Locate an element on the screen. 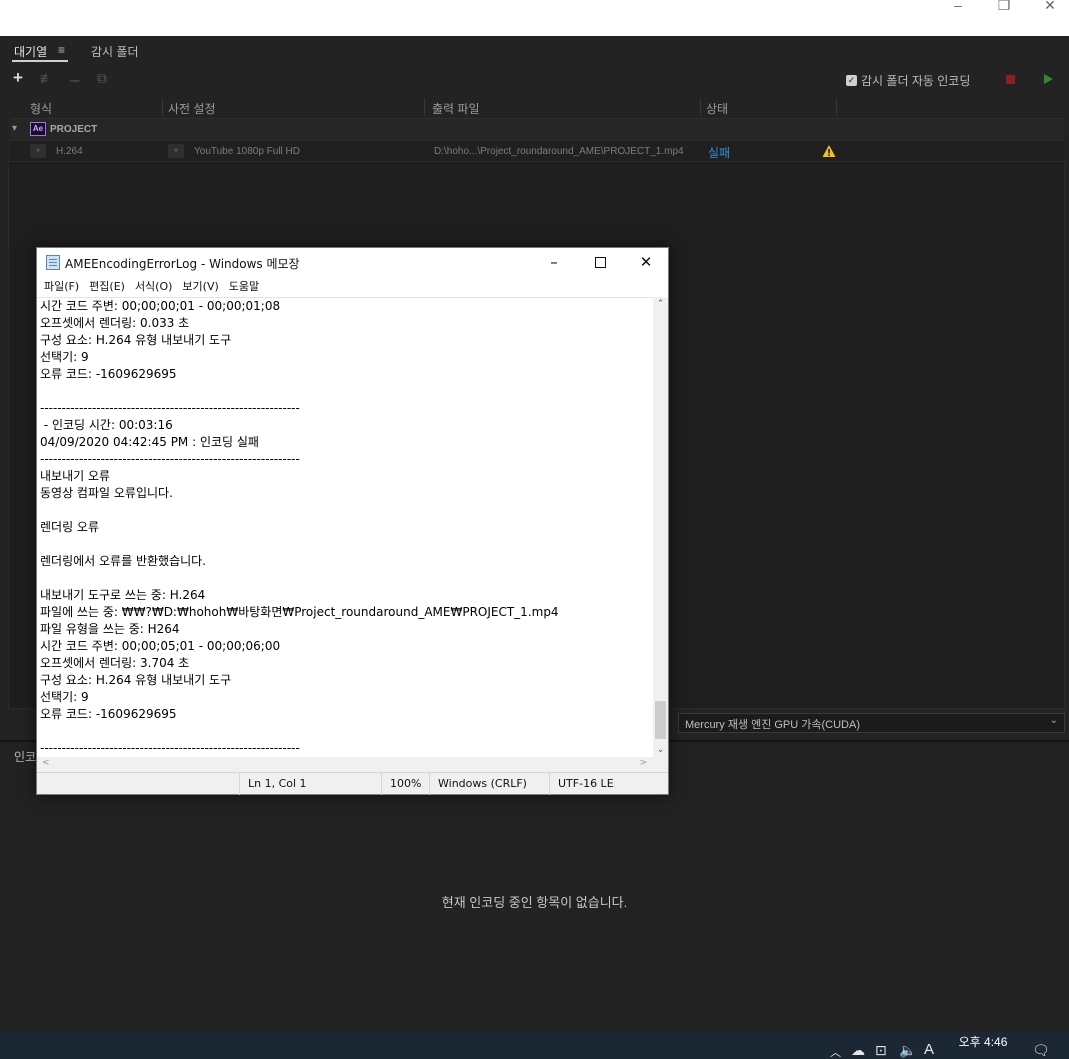 This screenshot has width=1069, height=1059. notification-center-icon: 🗨 is located at coordinates (1041, 1050).